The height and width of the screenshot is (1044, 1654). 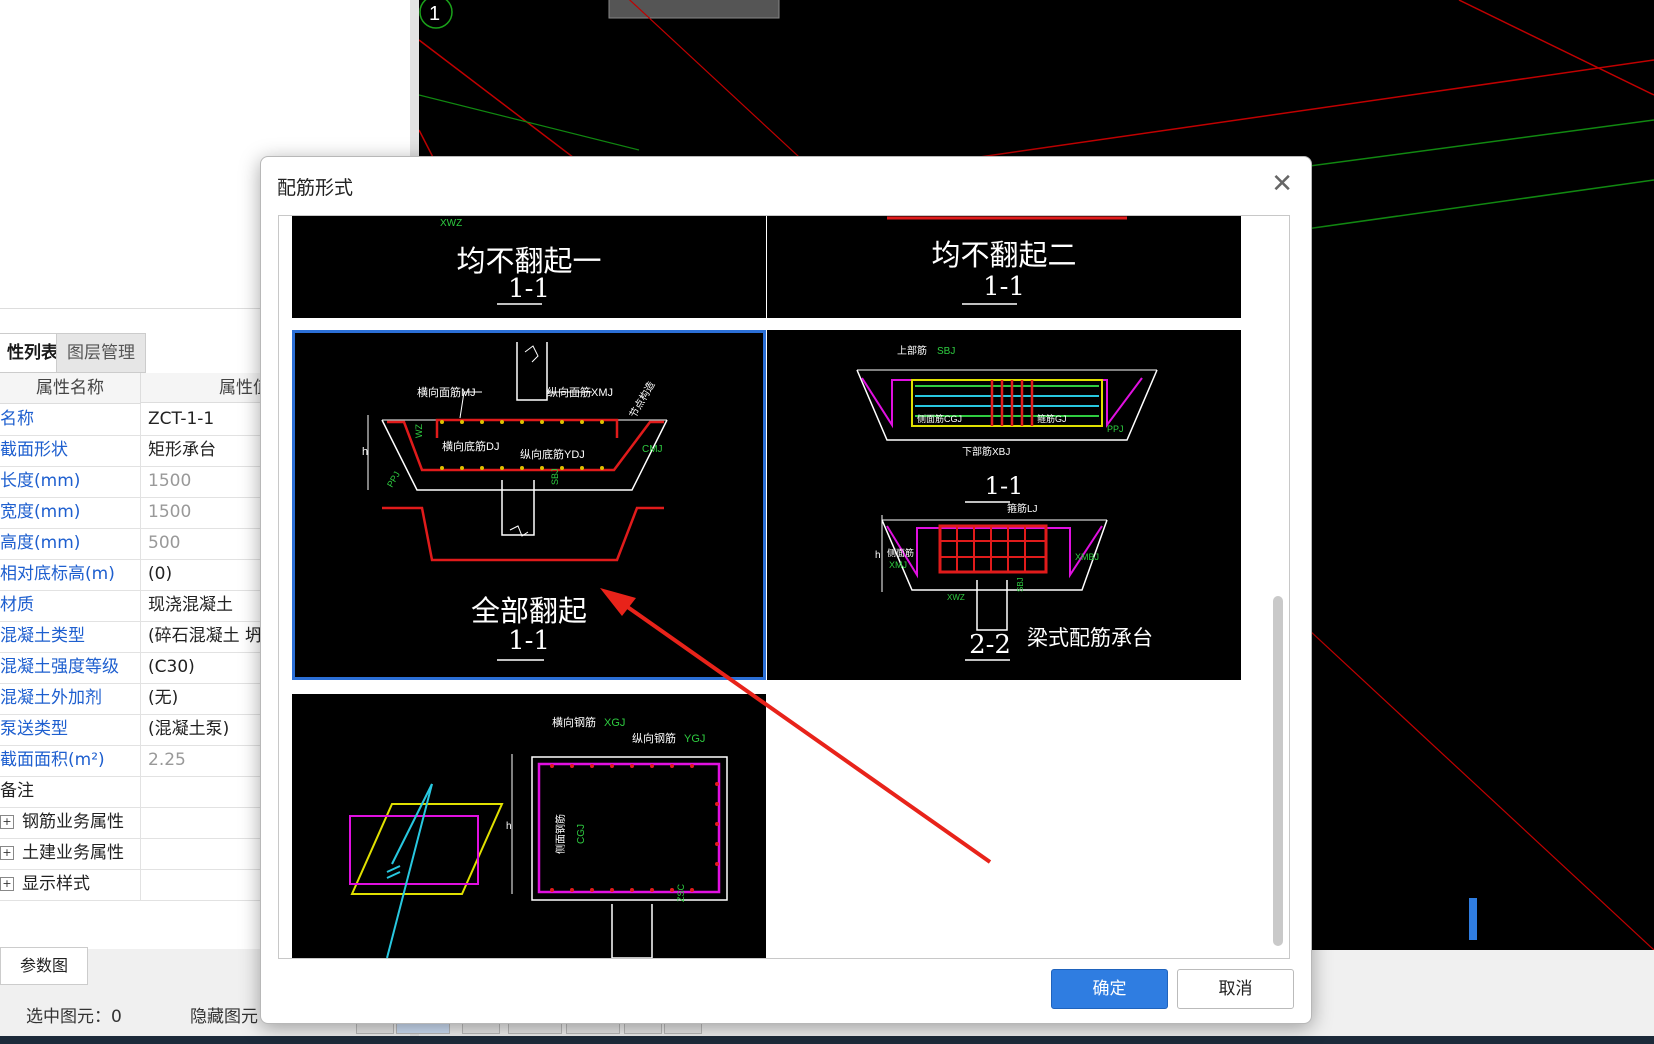 What do you see at coordinates (618, 602) in the screenshot?
I see `arrow-head` at bounding box center [618, 602].